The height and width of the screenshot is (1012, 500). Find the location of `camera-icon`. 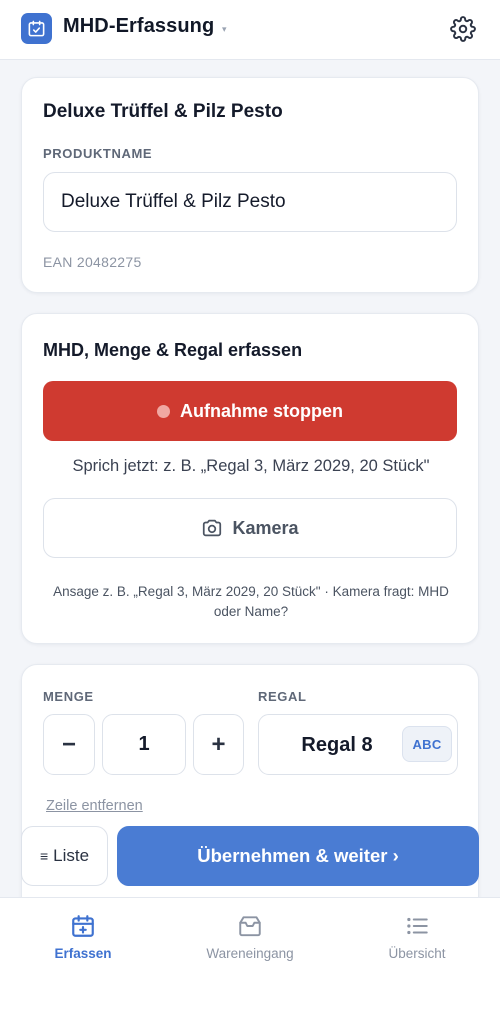

camera-icon is located at coordinates (212, 528).